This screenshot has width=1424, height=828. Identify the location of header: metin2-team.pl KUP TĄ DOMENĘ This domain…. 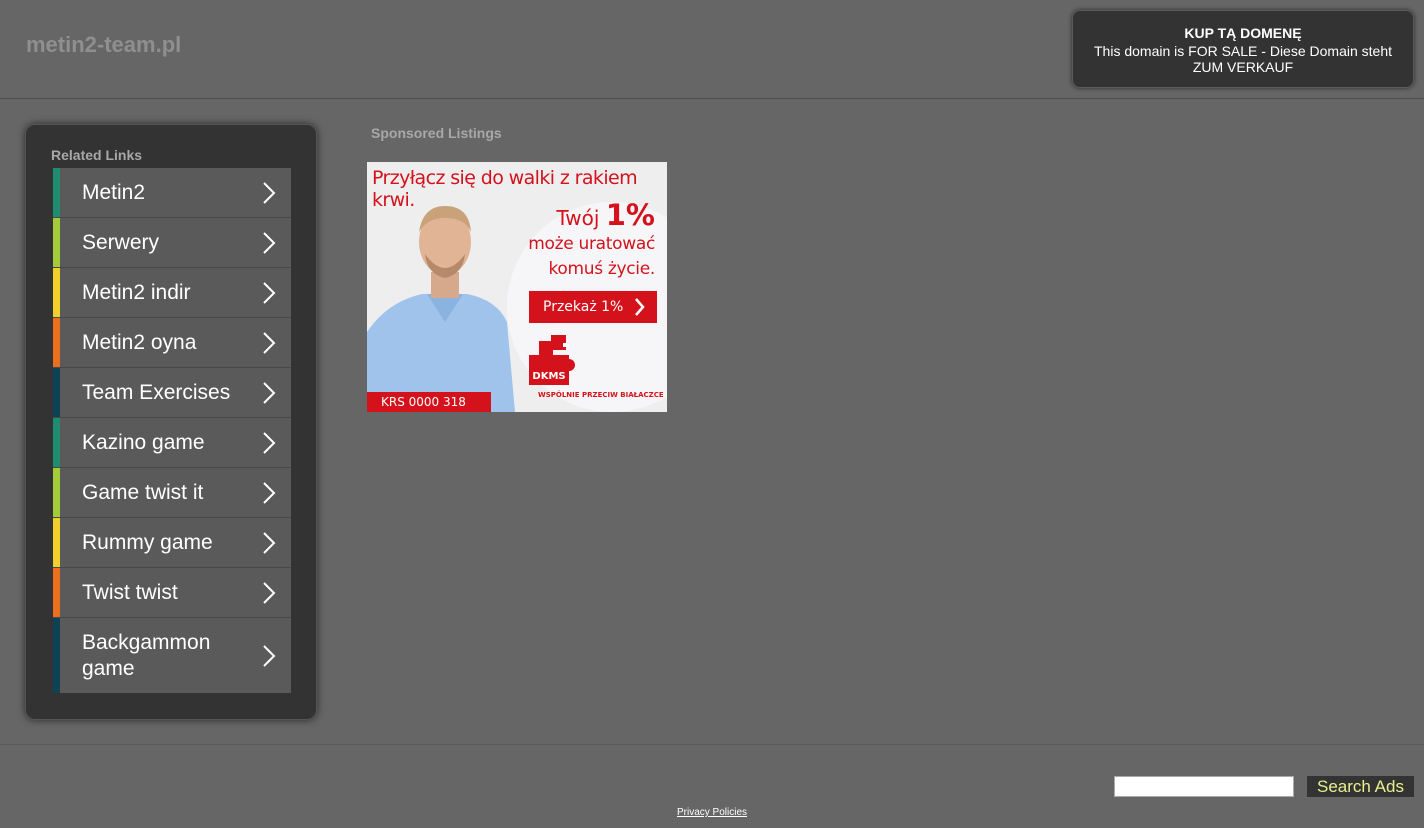
(712, 49).